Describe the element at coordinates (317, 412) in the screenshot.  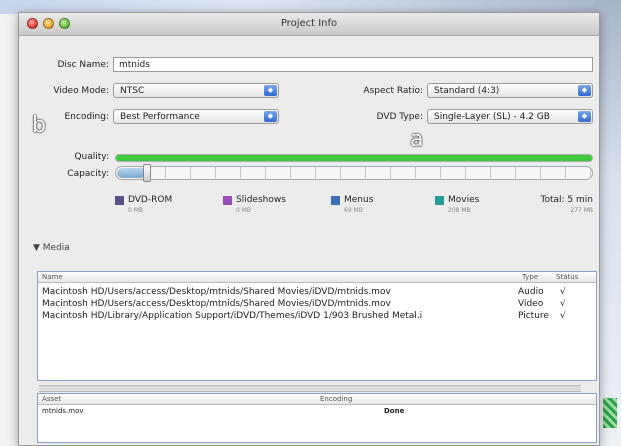
I see `table-row: mtnids.mov Done` at that location.